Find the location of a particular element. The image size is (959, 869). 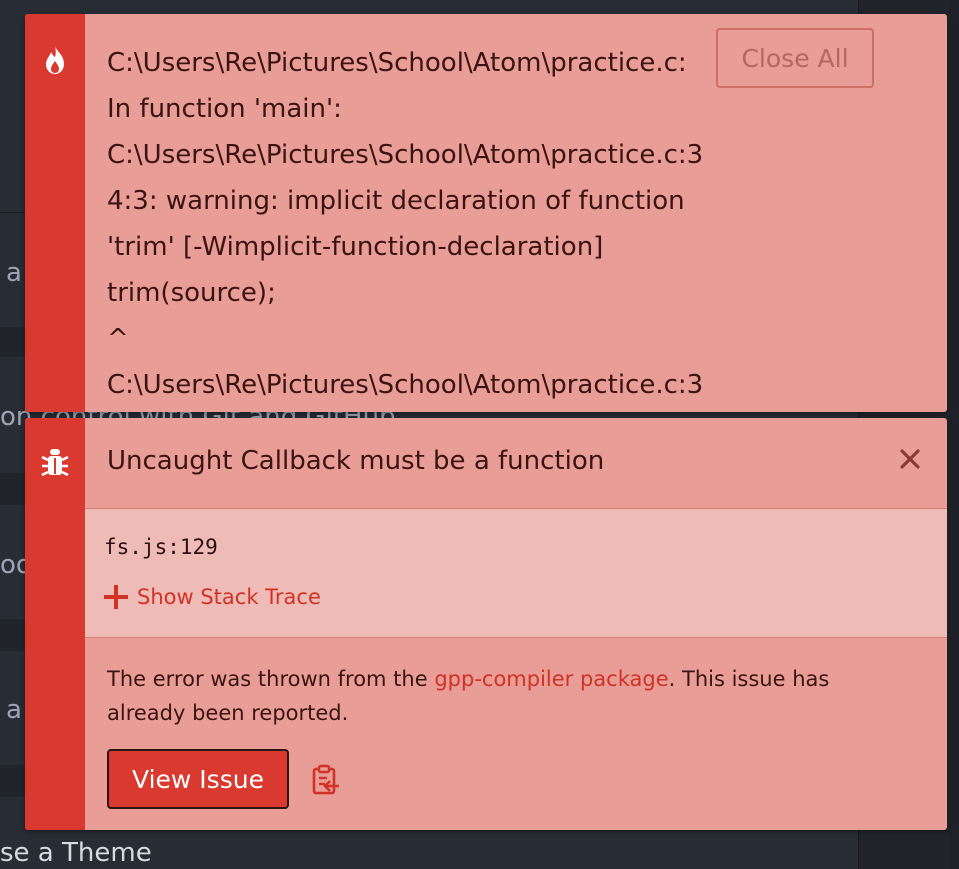

package-link: gpp-compiler package is located at coordinates (551, 679).